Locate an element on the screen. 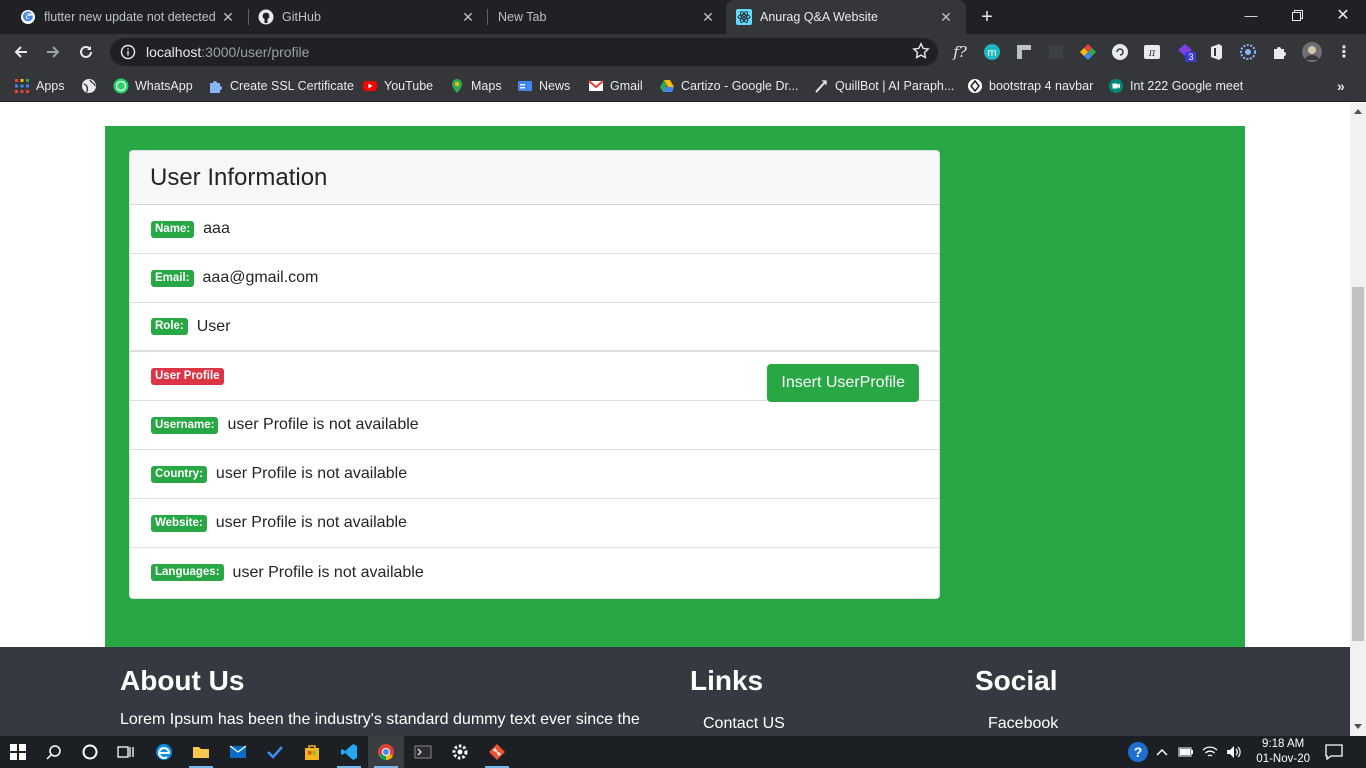 The image size is (1366, 768). facebook-link: Facebook is located at coordinates (1023, 724).